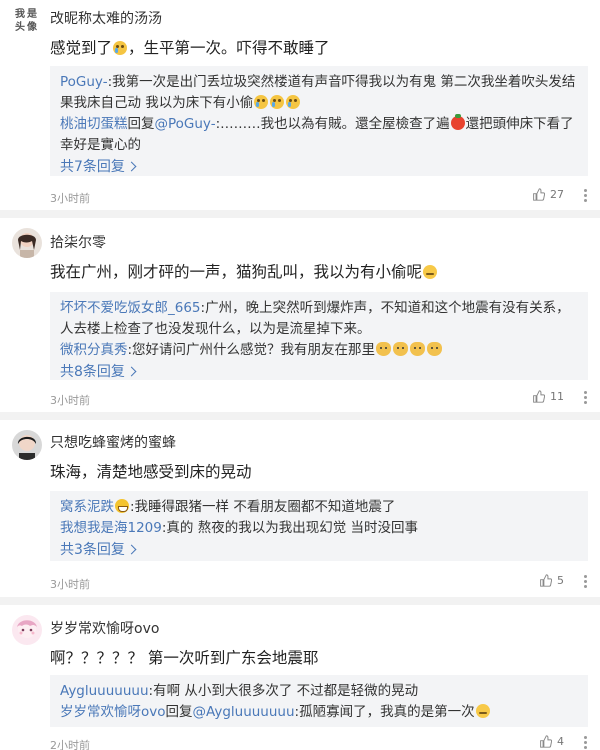  I want to click on reply-item: 微积分真秀:您好请问广州什么感觉？我有朋友在那里, so click(319, 350).